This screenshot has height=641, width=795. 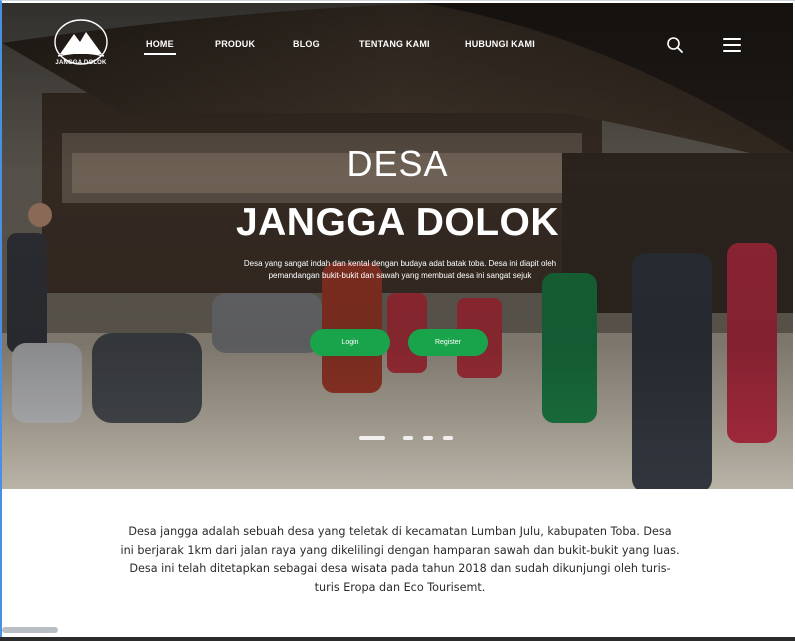 I want to click on logo-text: JANGGA DOLOK, so click(x=81, y=63).